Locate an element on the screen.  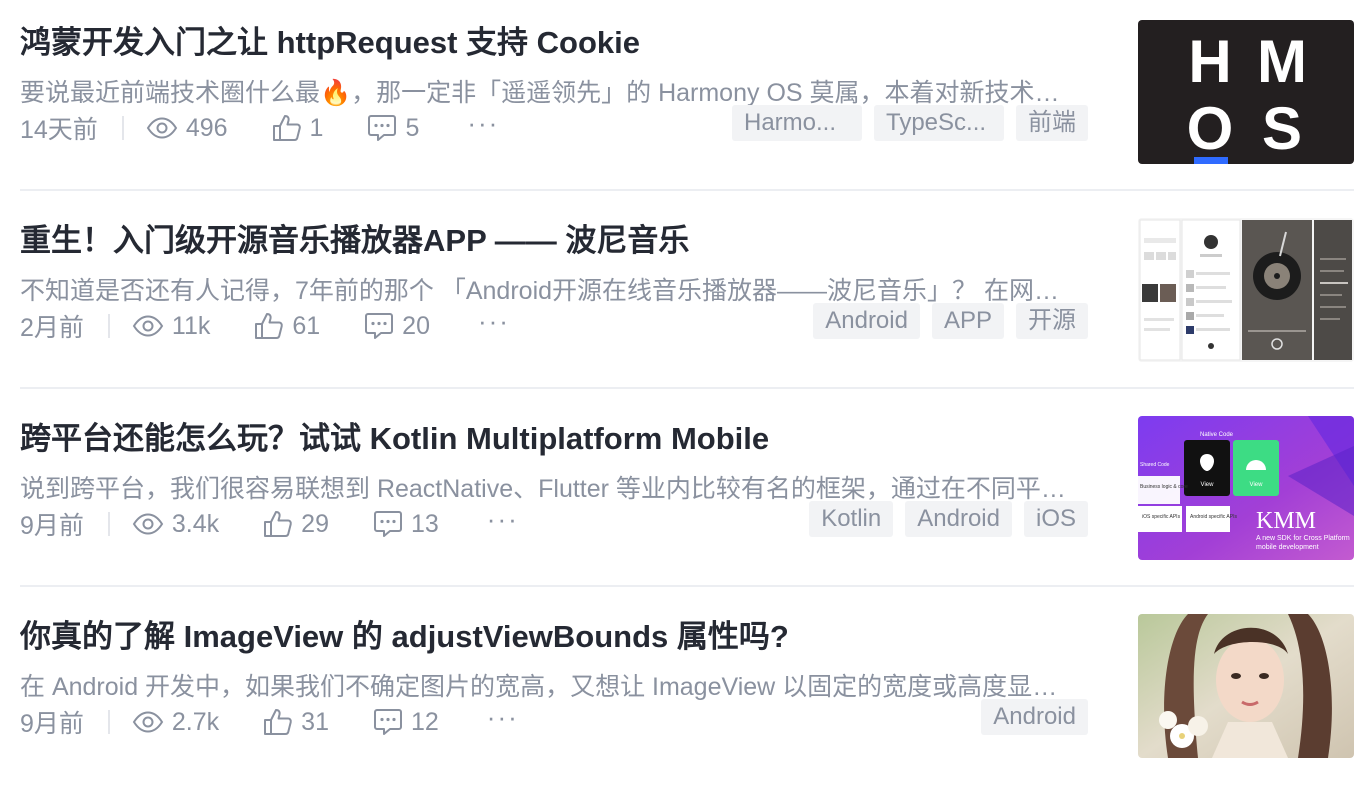
view-count: 2.7k is located at coordinates (175, 722).